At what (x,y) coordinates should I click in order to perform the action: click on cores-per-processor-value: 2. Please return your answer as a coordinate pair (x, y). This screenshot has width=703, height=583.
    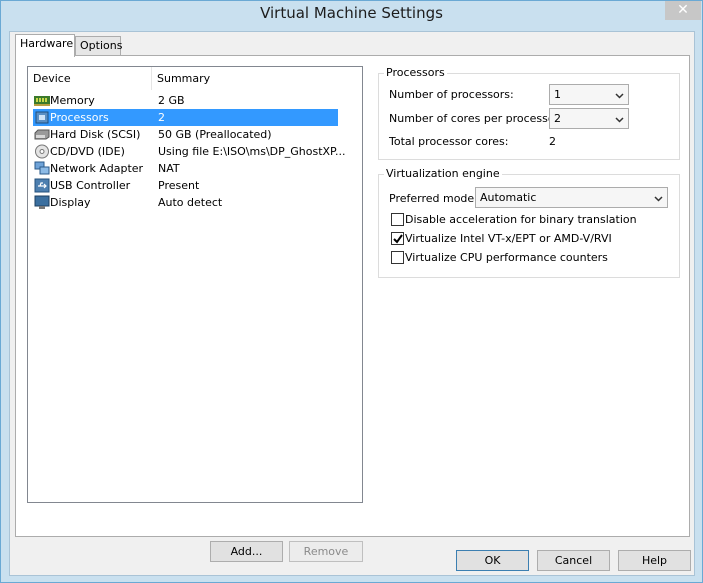
    Looking at the image, I should click on (557, 118).